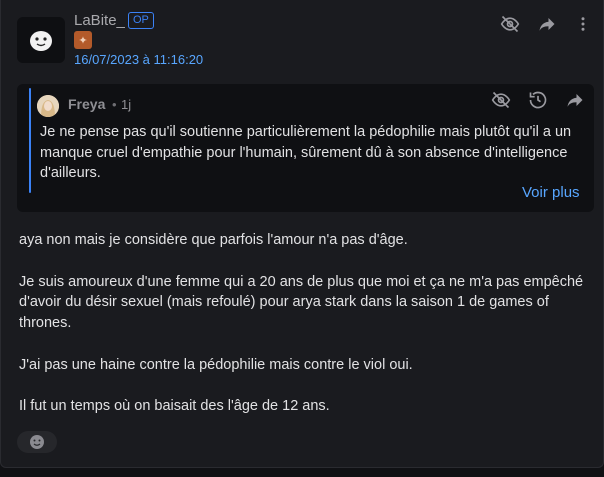 This screenshot has height=477, width=604. What do you see at coordinates (99, 20) in the screenshot?
I see `author-name: LaBite_` at bounding box center [99, 20].